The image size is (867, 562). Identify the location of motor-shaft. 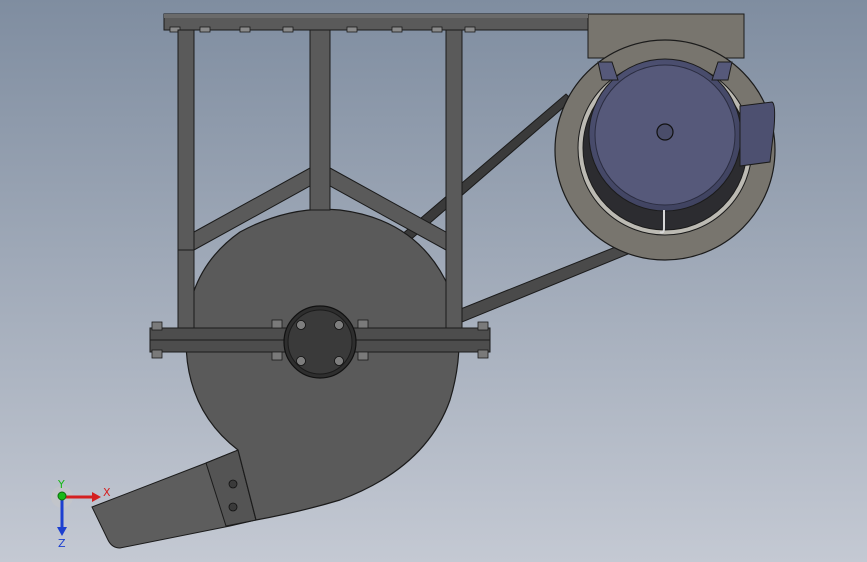
(665, 132).